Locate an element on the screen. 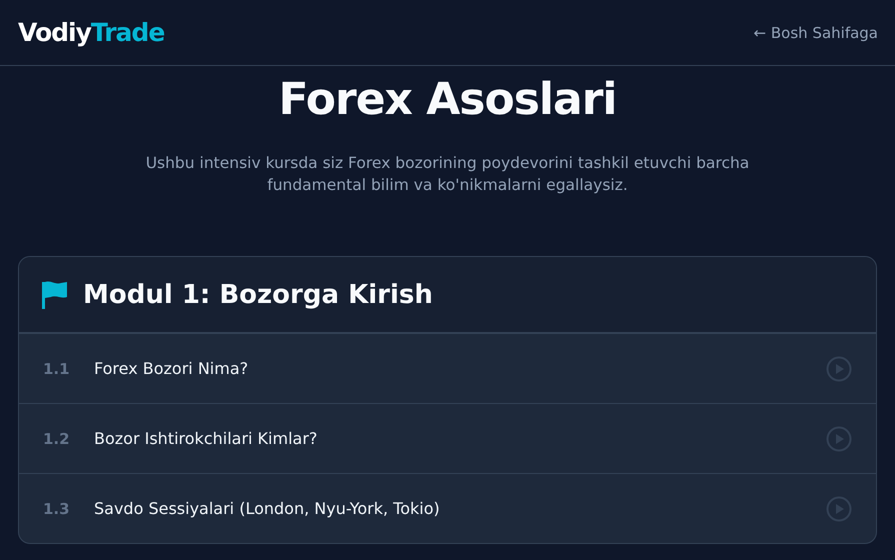 This screenshot has width=895, height=560. lesson-number: 1.1 is located at coordinates (57, 369).